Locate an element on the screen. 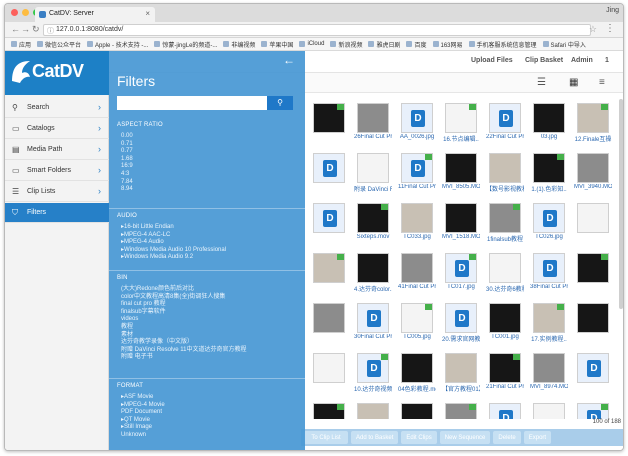  clip-tile: Sixteps.mov is located at coordinates (373, 223).